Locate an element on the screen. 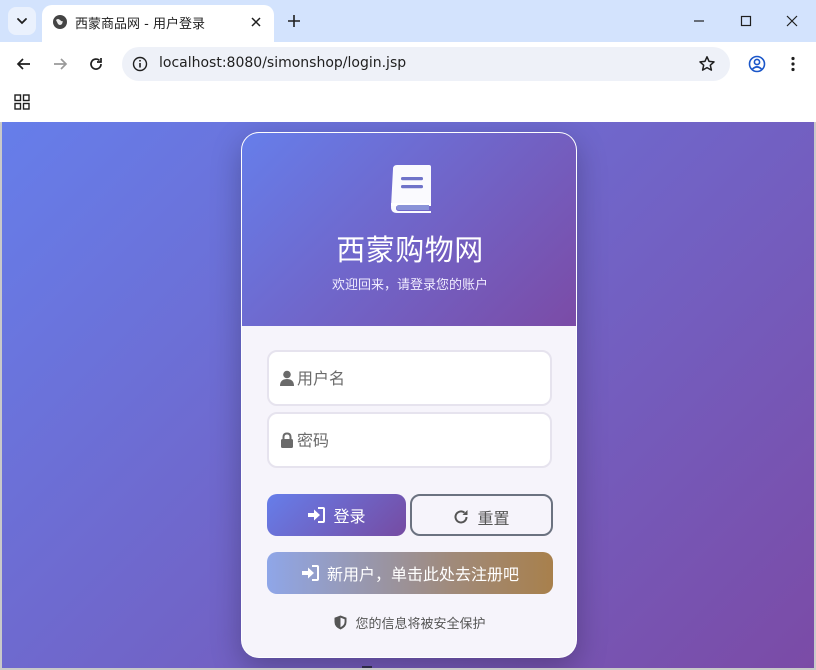  window-close-button is located at coordinates (792, 21).